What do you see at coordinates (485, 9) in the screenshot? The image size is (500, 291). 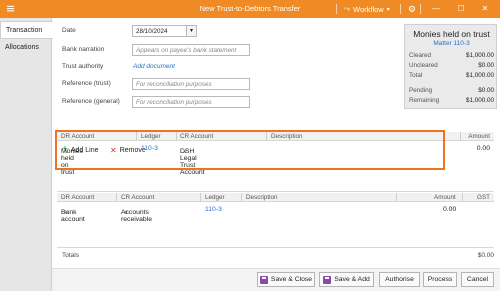 I see `close-button: ✕` at bounding box center [485, 9].